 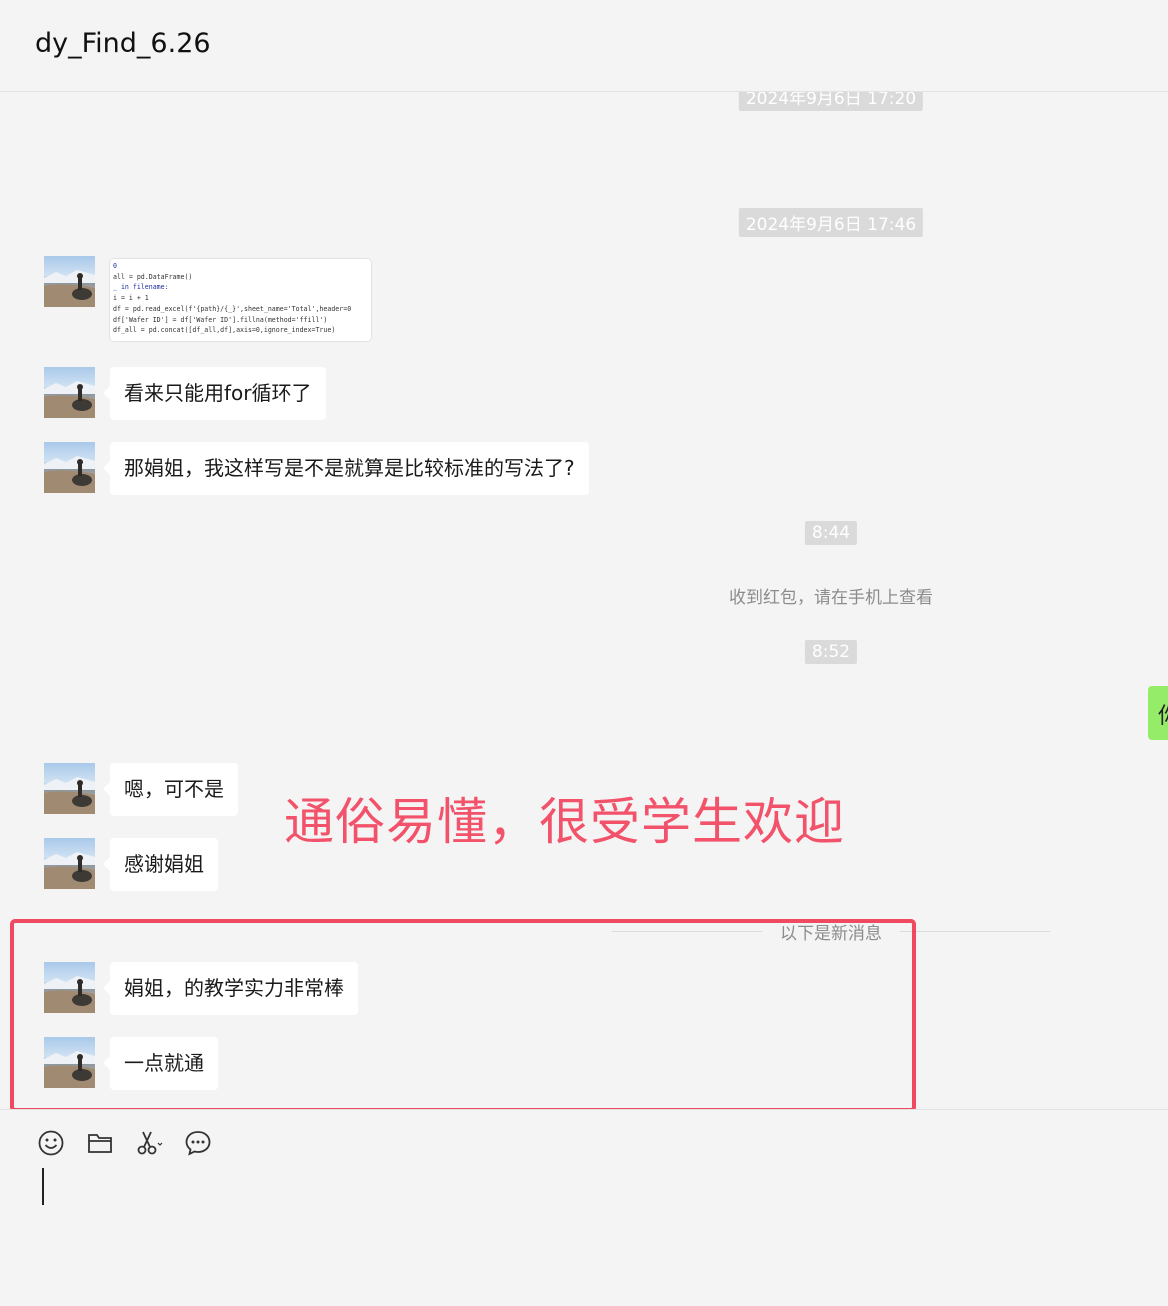 I want to click on folder-icon, so click(x=100, y=1143).